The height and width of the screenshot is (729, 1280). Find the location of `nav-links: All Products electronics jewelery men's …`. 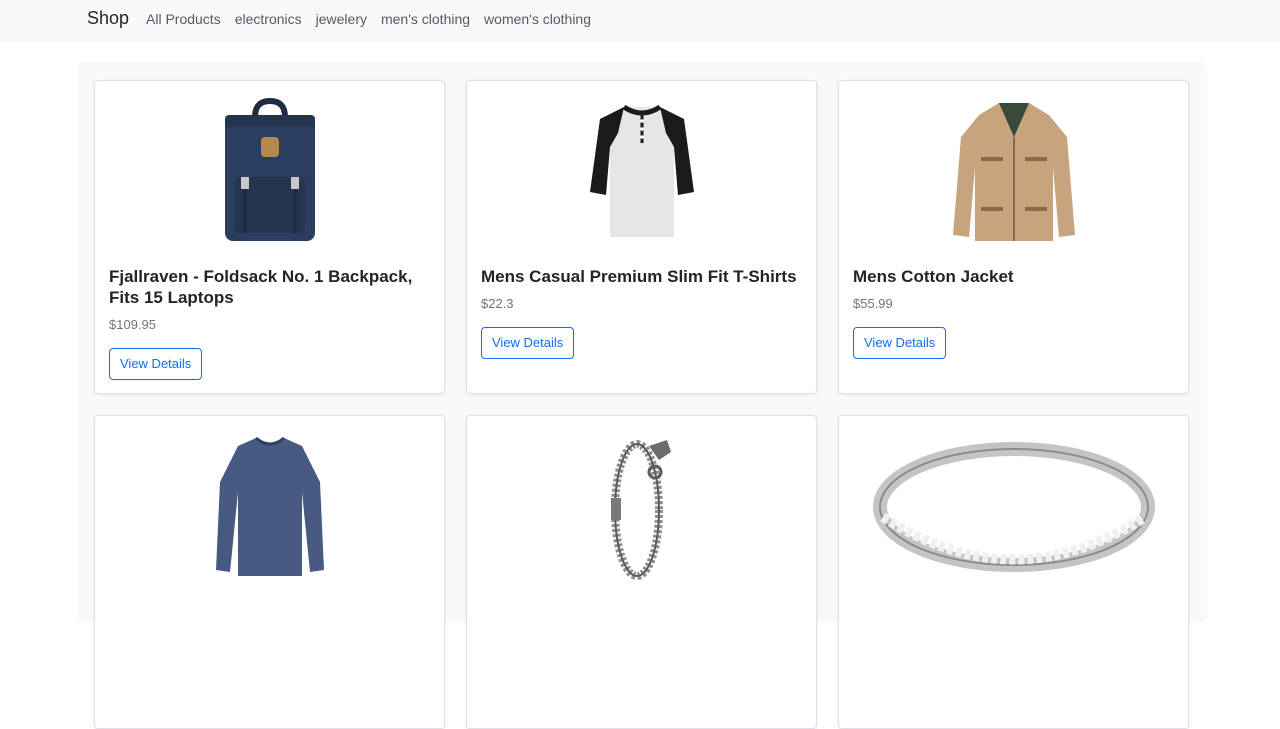

nav-links: All Products electronics jewelery men's … is located at coordinates (368, 19).